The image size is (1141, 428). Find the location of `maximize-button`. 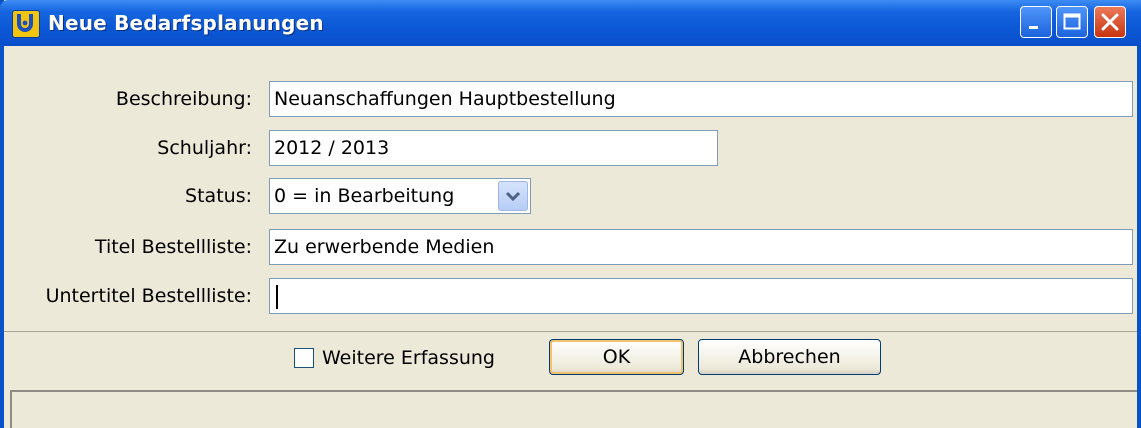

maximize-button is located at coordinates (1072, 22).